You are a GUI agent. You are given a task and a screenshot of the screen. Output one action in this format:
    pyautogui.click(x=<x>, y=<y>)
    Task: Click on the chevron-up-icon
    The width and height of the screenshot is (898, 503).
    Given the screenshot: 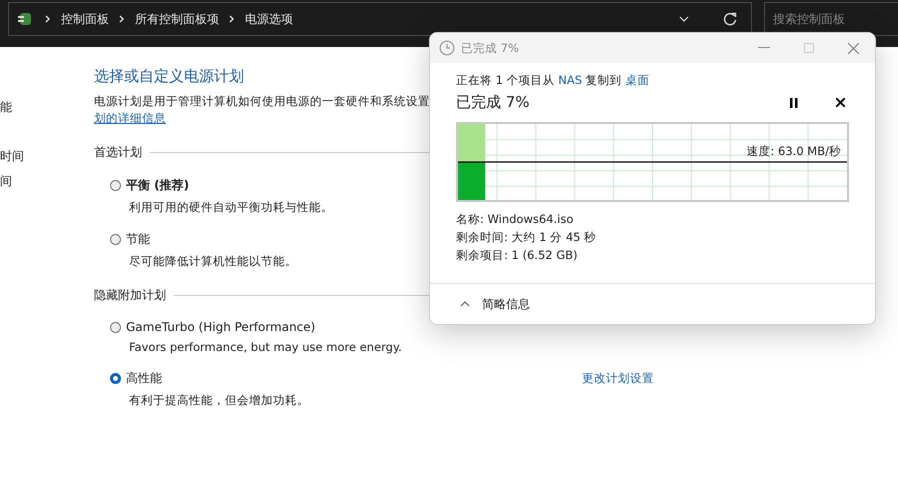 What is the action you would take?
    pyautogui.click(x=465, y=304)
    